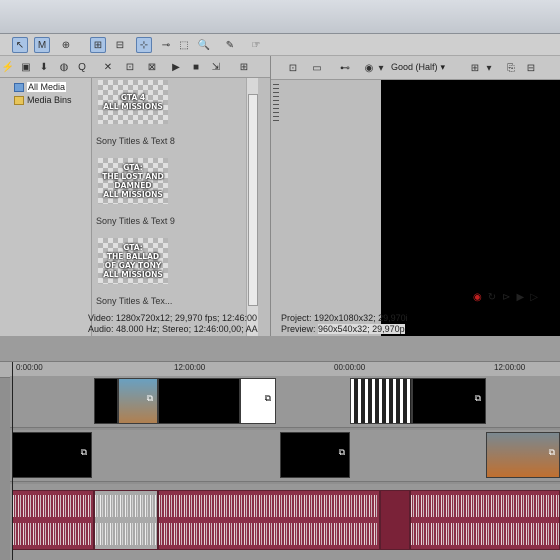  I want to click on play-from-start-icon: ⊳, so click(506, 297).